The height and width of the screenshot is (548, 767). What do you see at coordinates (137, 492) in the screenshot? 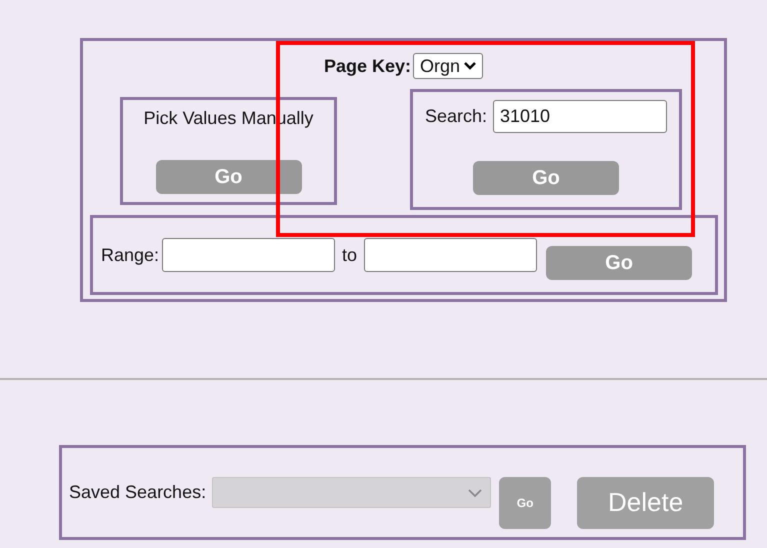
I see `saved-searches-label: Saved Searches:` at bounding box center [137, 492].